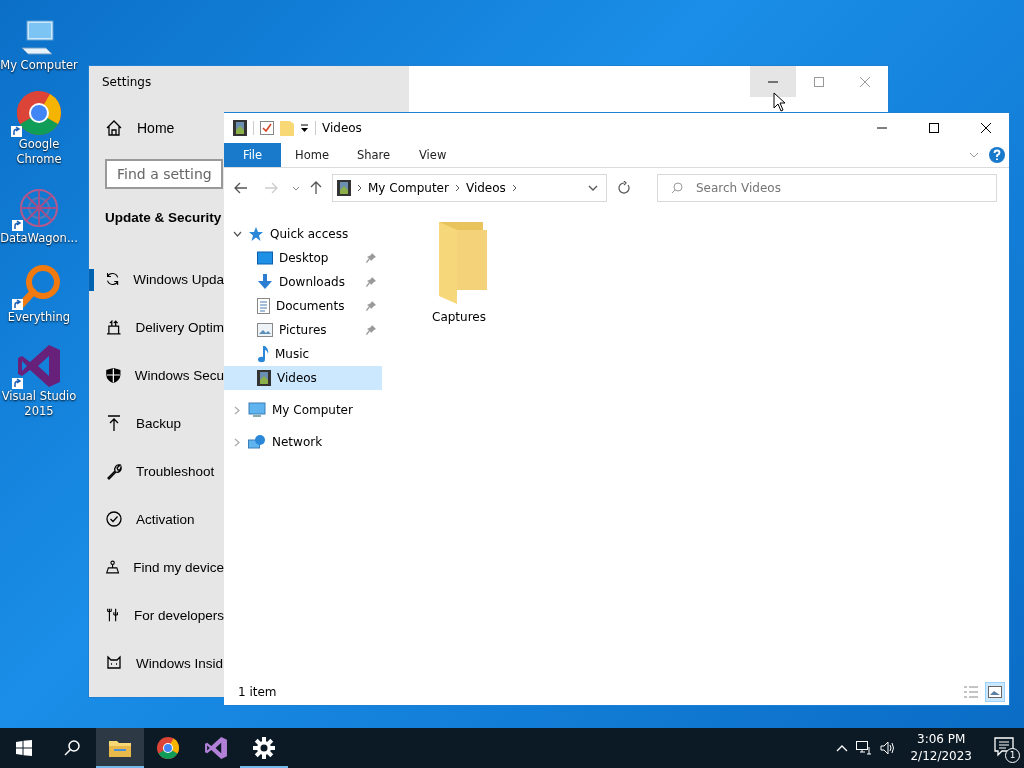 This screenshot has height=768, width=1024. What do you see at coordinates (39, 404) in the screenshot?
I see `desktop-icon-label: Visual Studio 2015` at bounding box center [39, 404].